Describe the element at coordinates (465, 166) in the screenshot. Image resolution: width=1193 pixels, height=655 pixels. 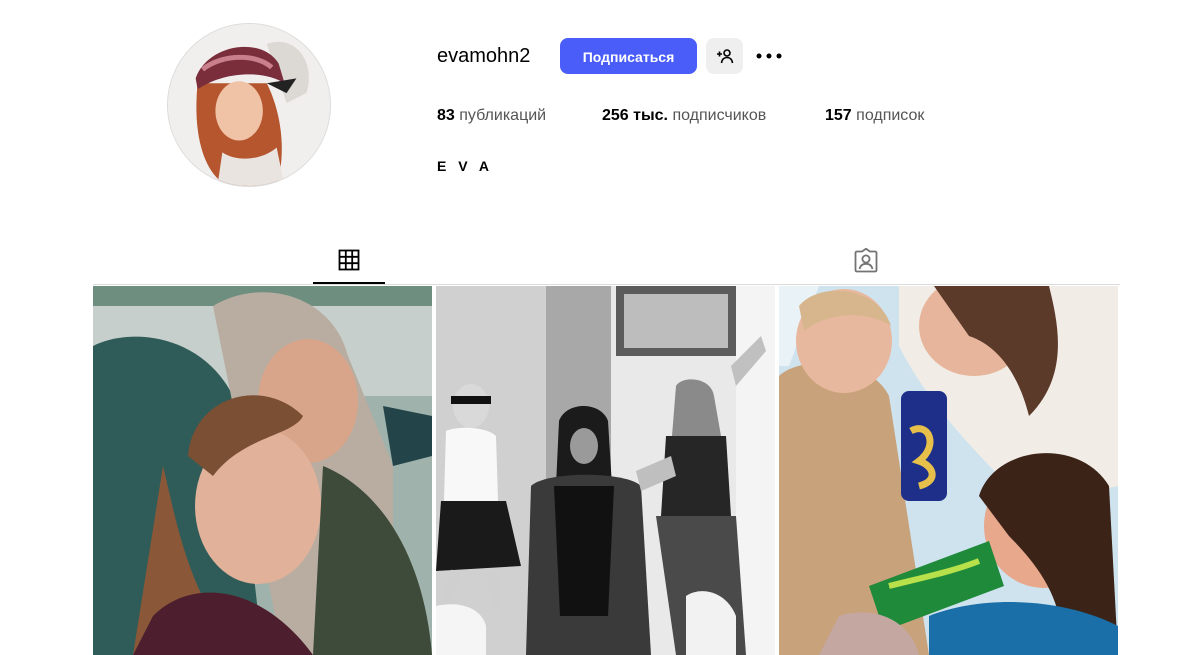
I see `bio-full-name: E V A` at that location.